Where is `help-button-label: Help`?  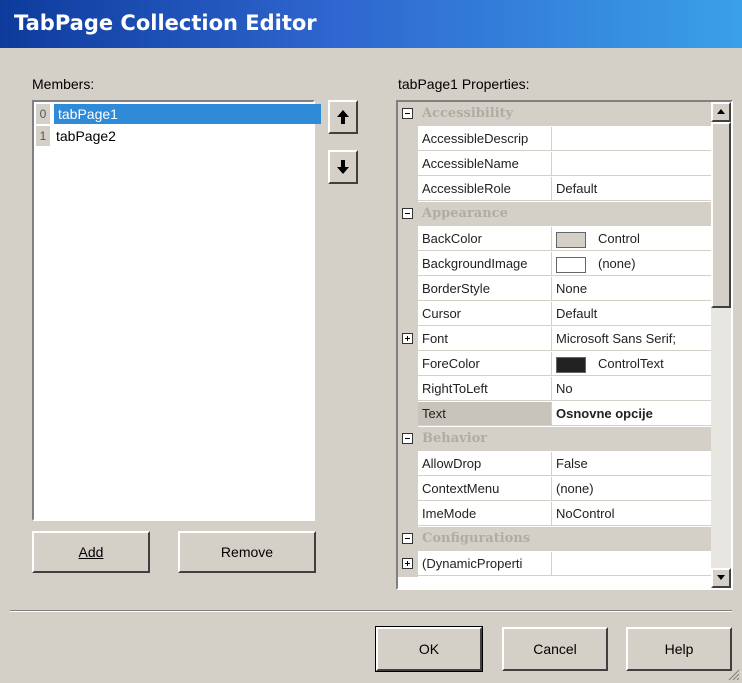
help-button-label: Help is located at coordinates (679, 649).